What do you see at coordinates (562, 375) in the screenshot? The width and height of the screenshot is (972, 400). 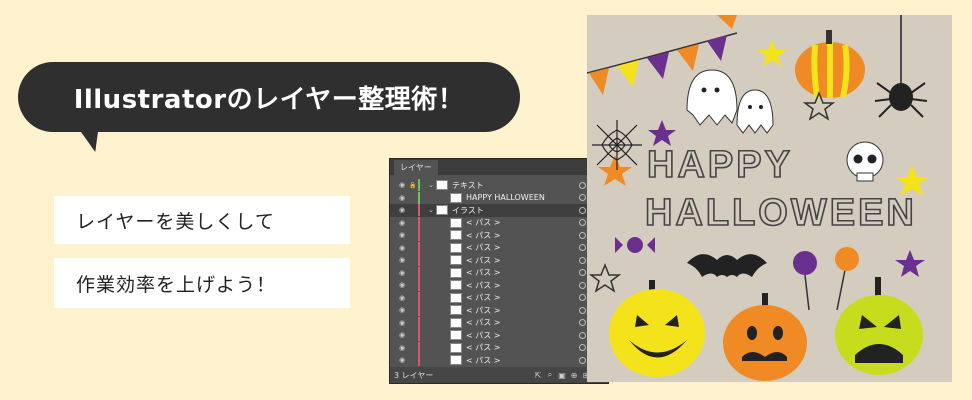 I see `clip-icon: ▣` at bounding box center [562, 375].